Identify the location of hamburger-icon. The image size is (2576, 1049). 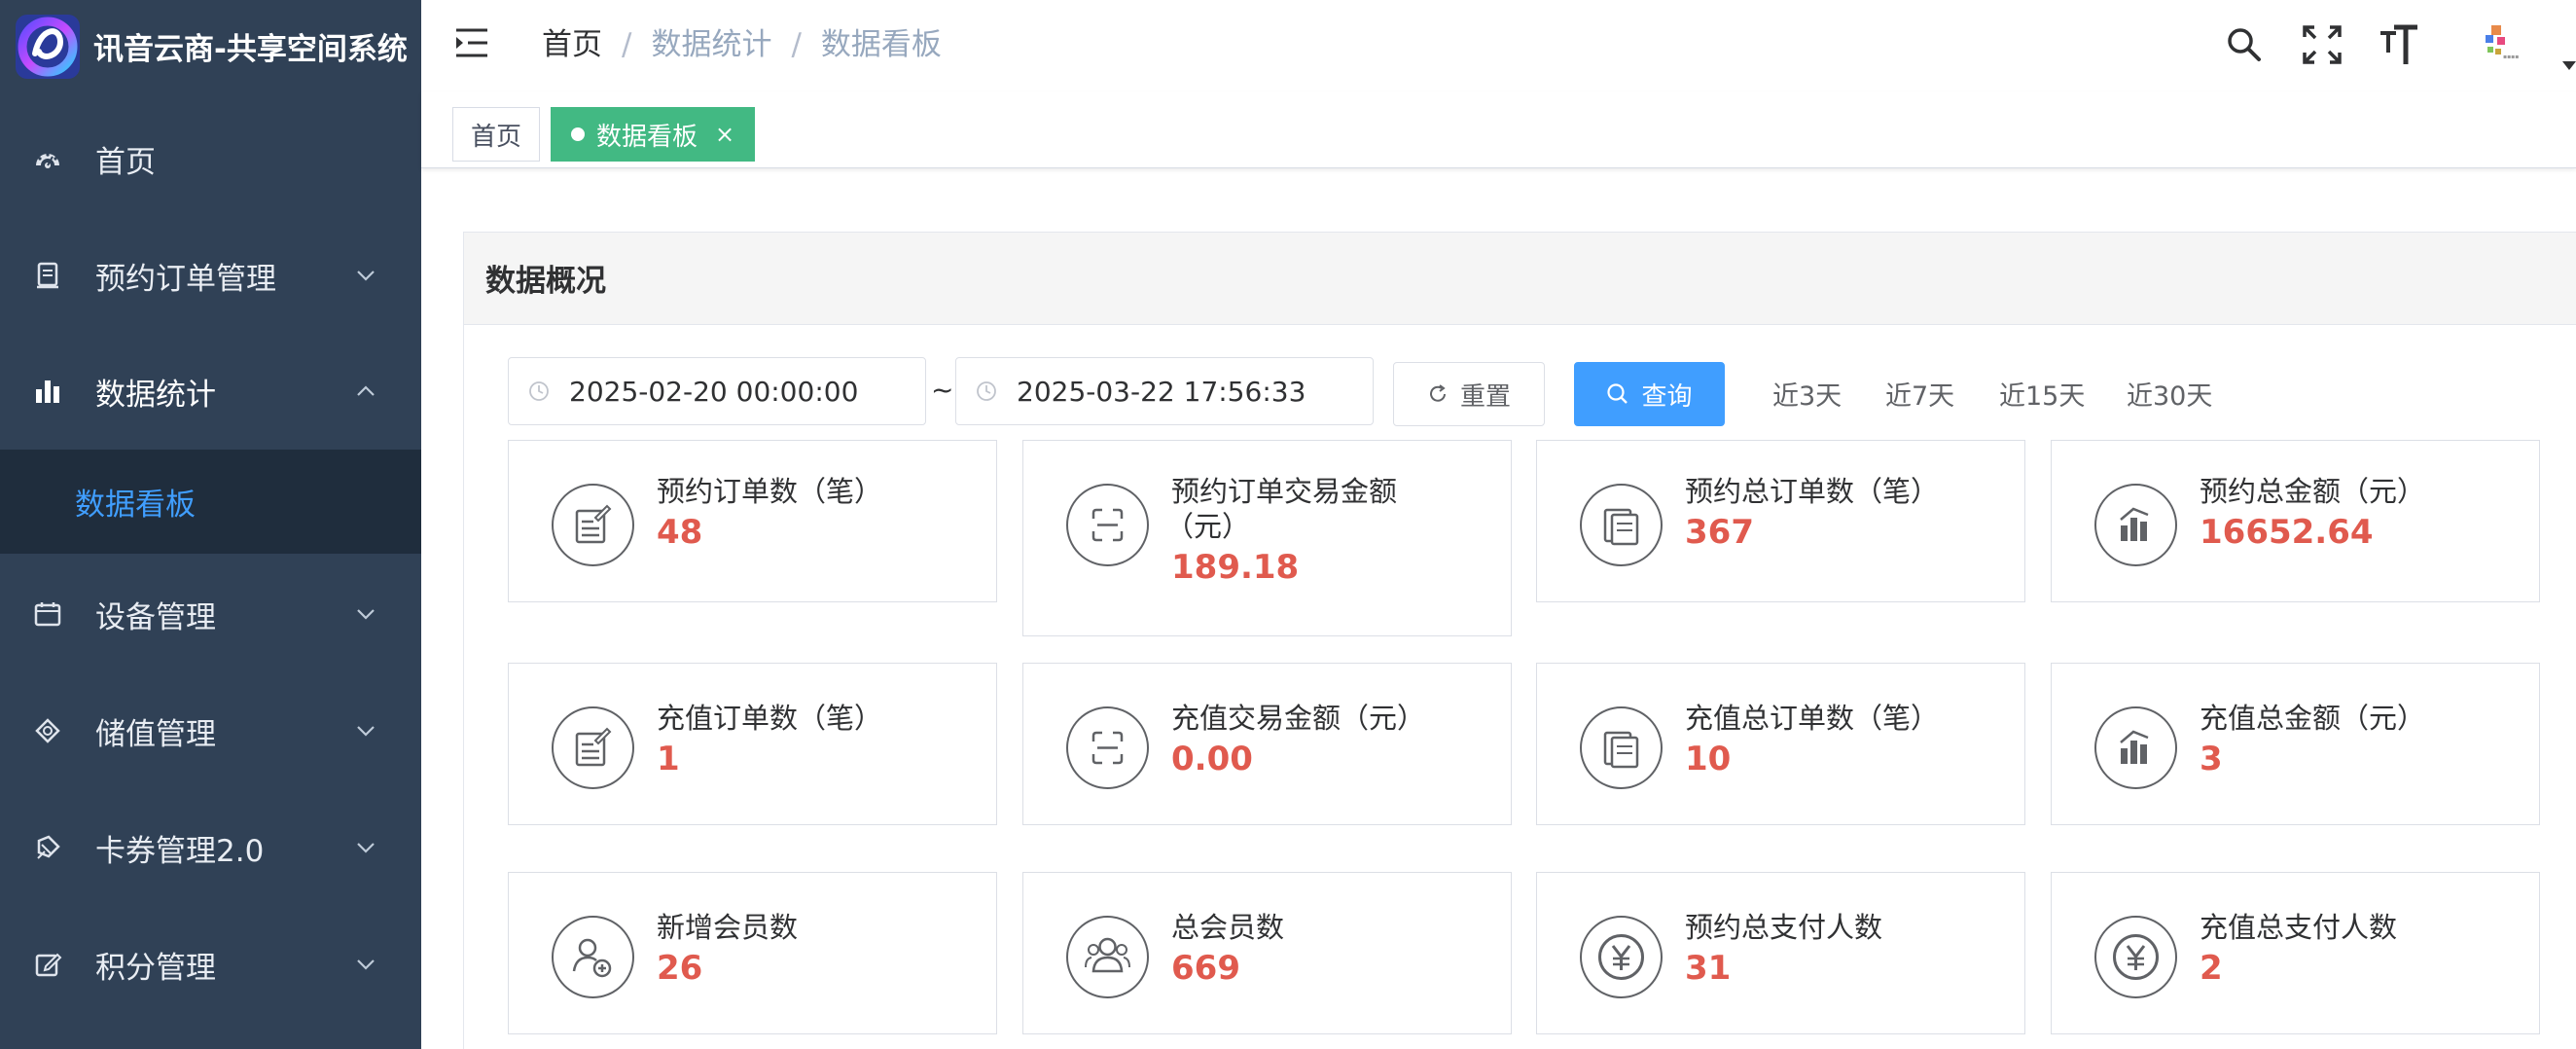
(473, 42).